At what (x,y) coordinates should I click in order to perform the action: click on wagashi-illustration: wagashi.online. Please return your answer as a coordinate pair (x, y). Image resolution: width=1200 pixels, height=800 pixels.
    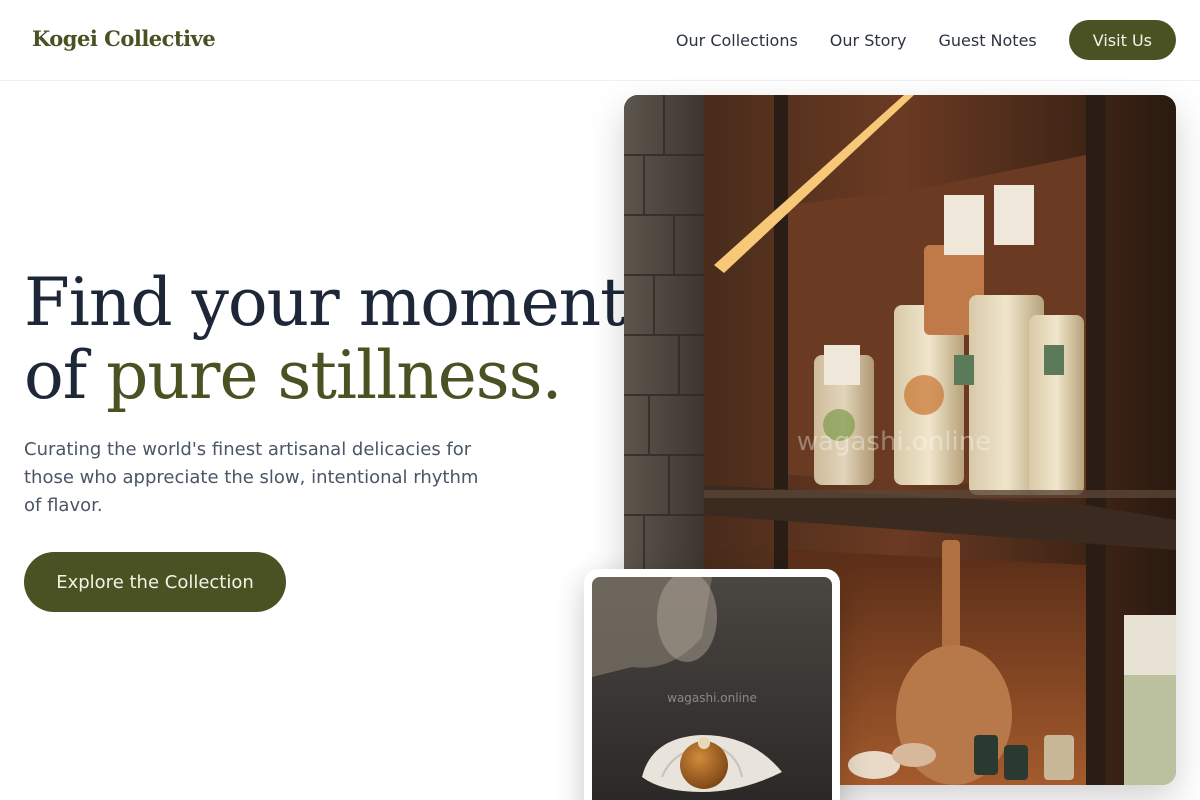
    Looking at the image, I should click on (712, 688).